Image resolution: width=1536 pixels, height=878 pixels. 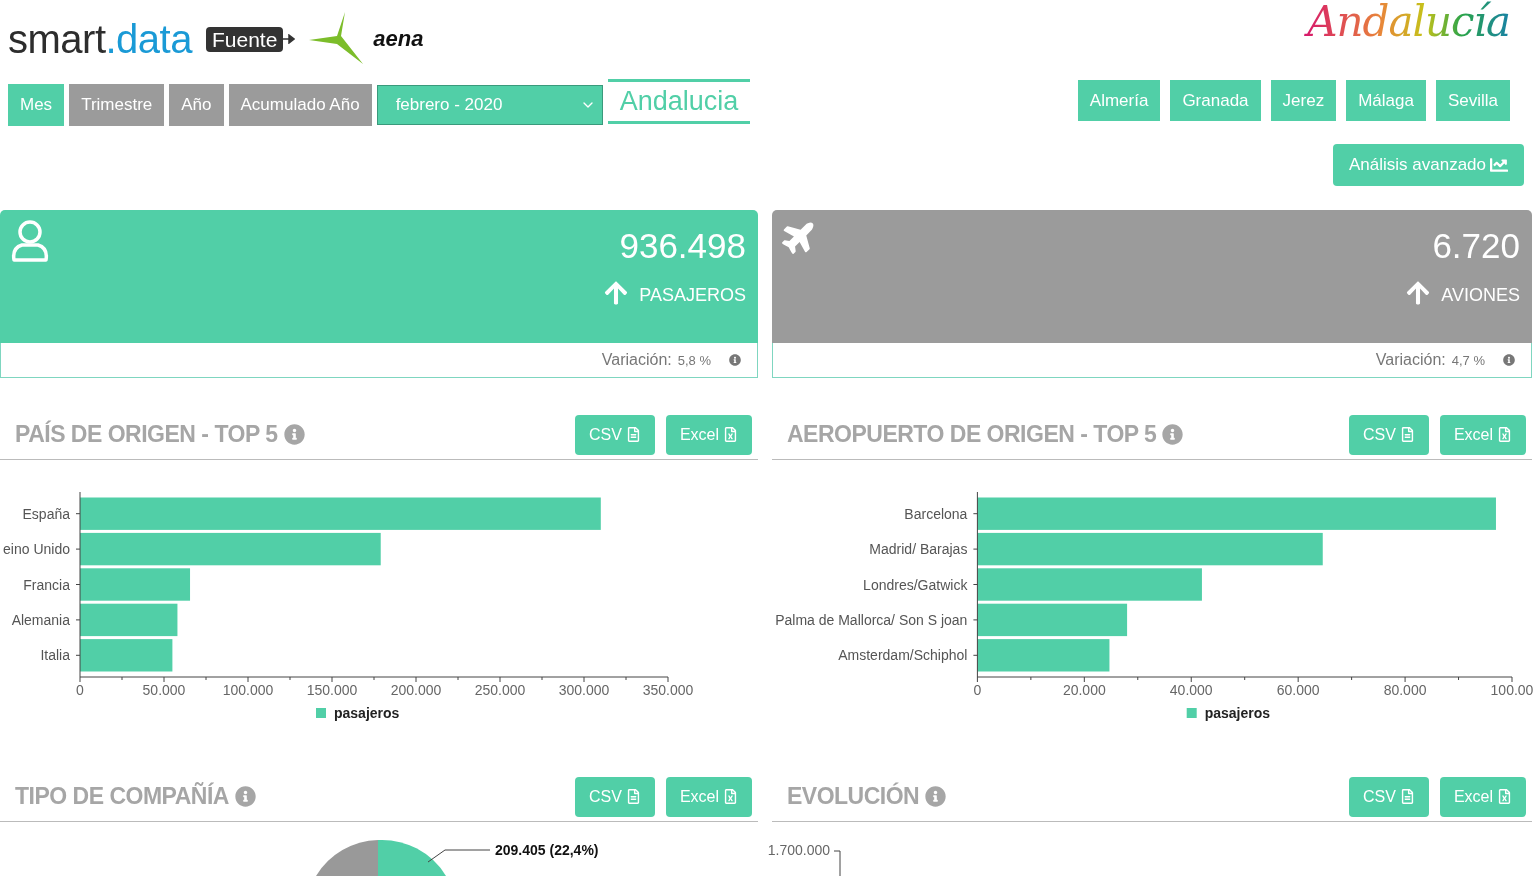 What do you see at coordinates (798, 850) in the screenshot?
I see `axis-label: 1.700.000` at bounding box center [798, 850].